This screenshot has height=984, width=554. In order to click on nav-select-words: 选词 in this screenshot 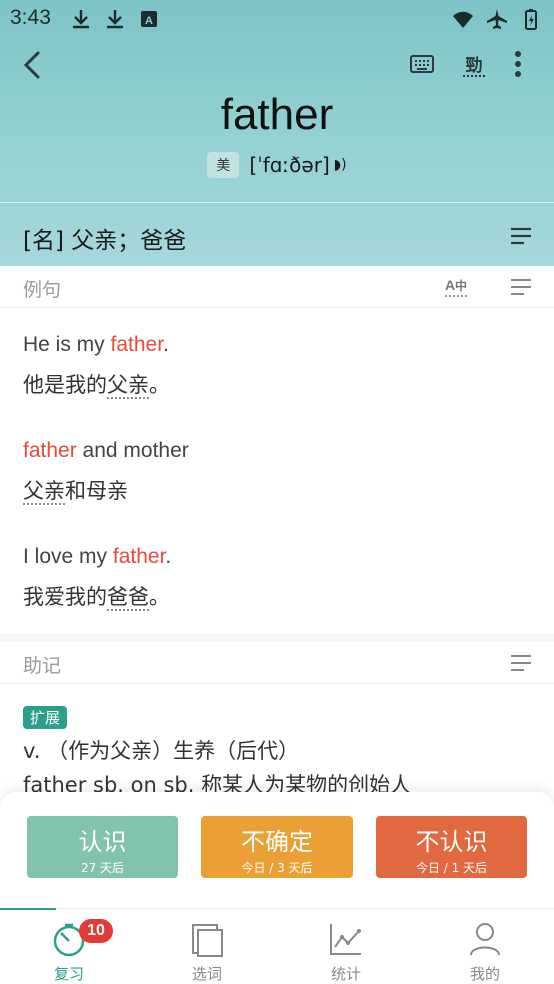, I will do `click(207, 946)`.